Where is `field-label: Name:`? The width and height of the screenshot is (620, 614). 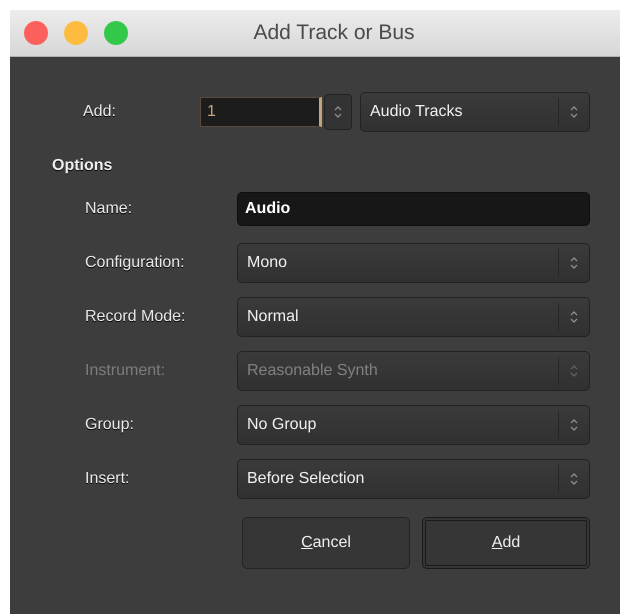
field-label: Name: is located at coordinates (109, 209).